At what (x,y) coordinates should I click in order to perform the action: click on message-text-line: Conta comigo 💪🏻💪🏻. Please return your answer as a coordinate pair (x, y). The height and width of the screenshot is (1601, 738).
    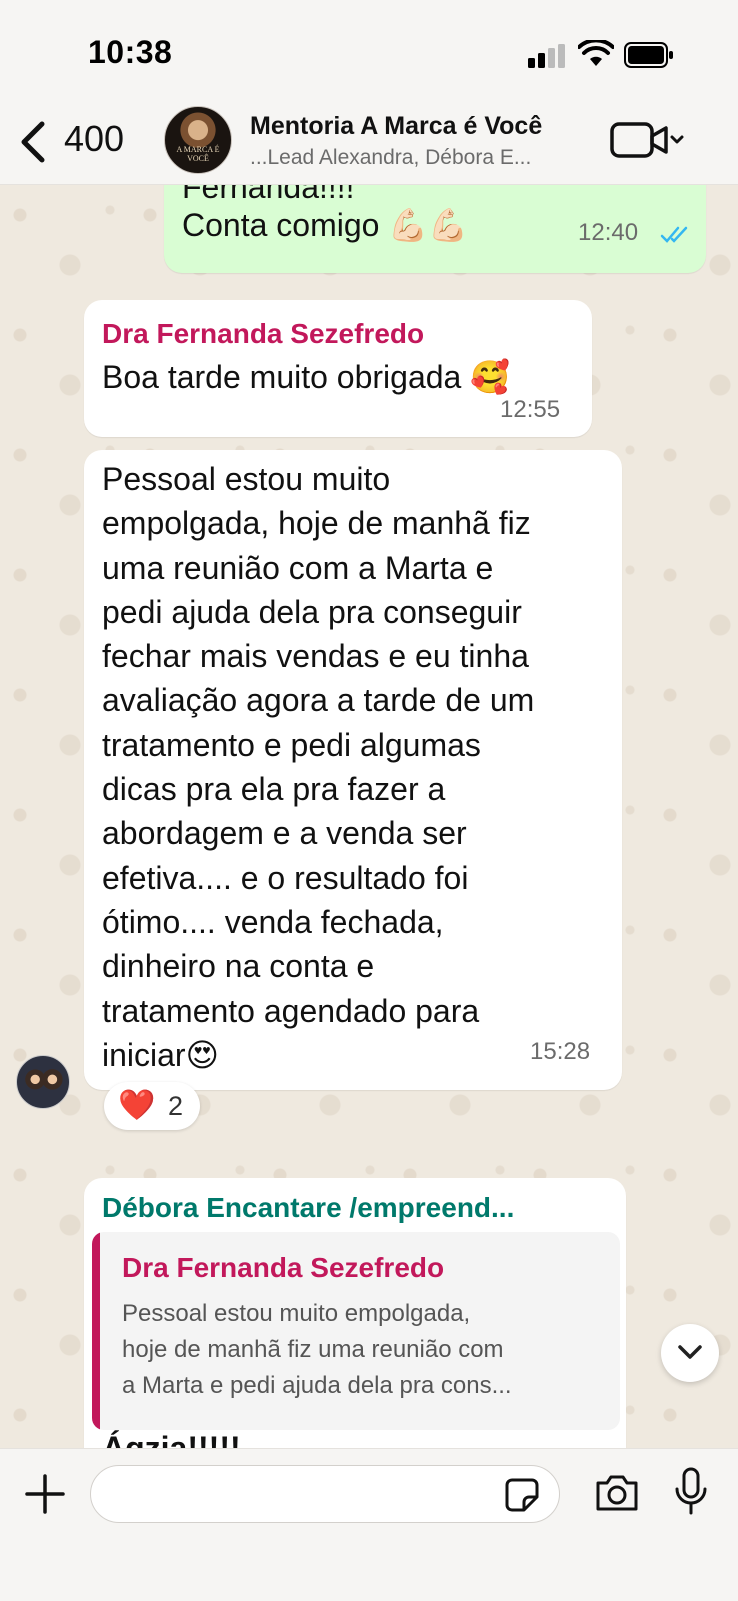
    Looking at the image, I should click on (325, 225).